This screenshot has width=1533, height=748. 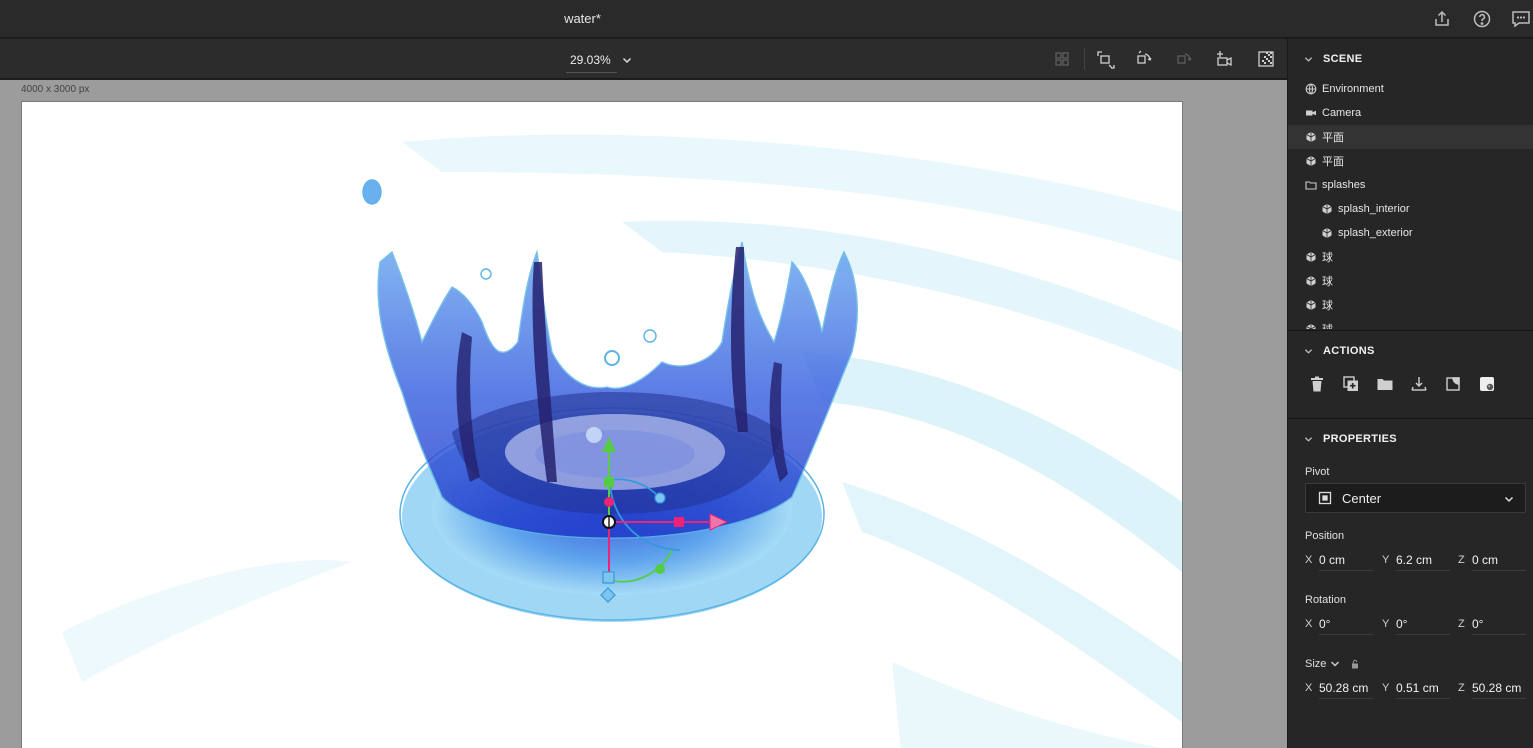 I want to click on share-icon, so click(x=1442, y=19).